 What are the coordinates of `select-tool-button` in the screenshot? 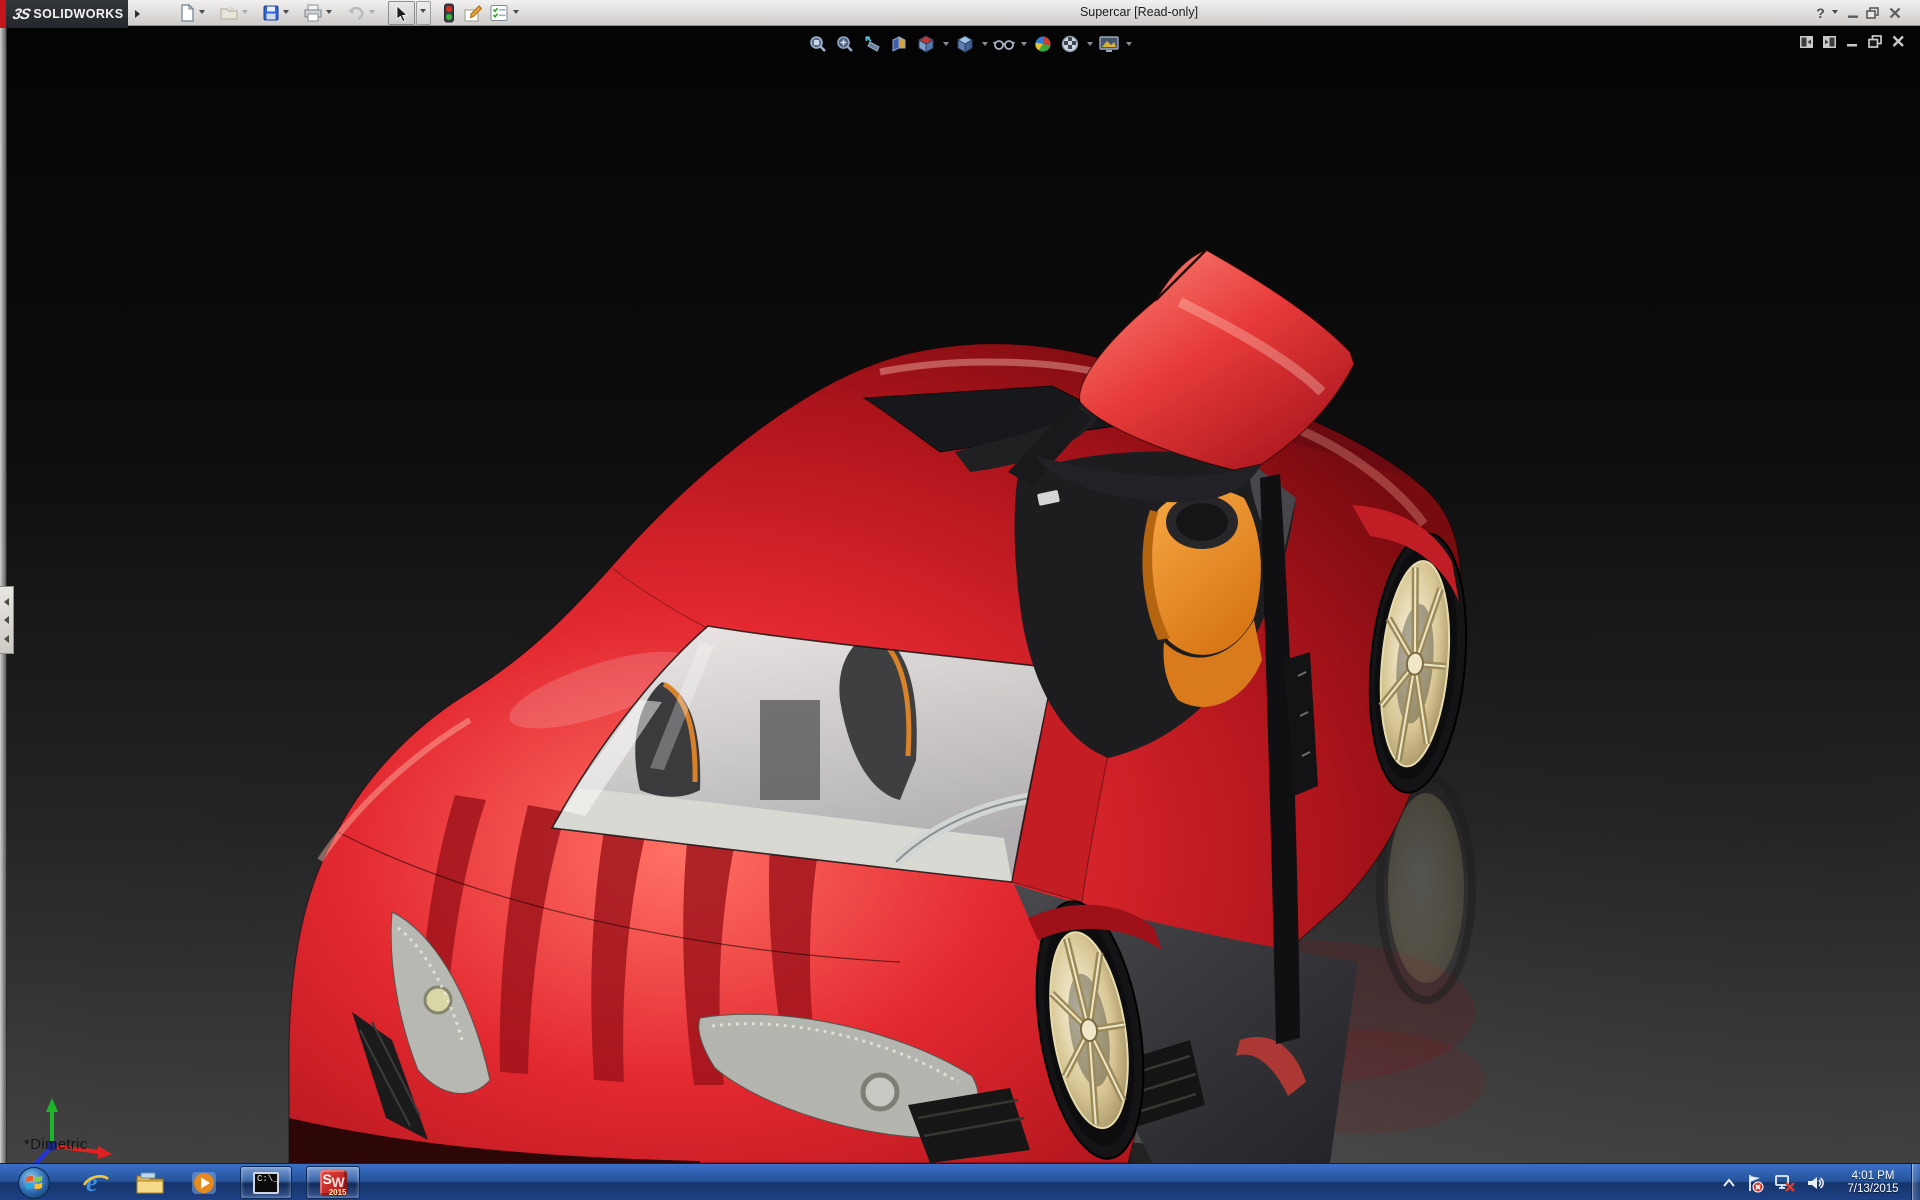 It's located at (401, 13).